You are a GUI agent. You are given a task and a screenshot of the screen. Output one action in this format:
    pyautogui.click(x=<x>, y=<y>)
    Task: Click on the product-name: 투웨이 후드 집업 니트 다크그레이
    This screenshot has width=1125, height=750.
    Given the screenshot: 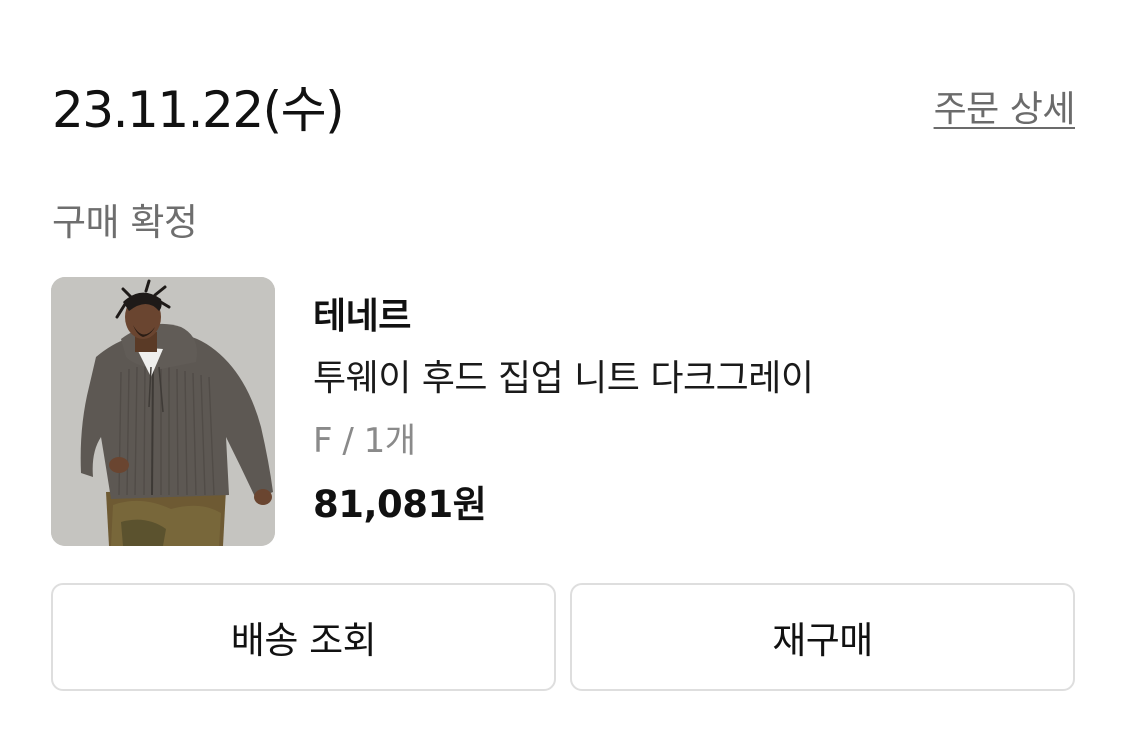 What is the action you would take?
    pyautogui.click(x=563, y=379)
    